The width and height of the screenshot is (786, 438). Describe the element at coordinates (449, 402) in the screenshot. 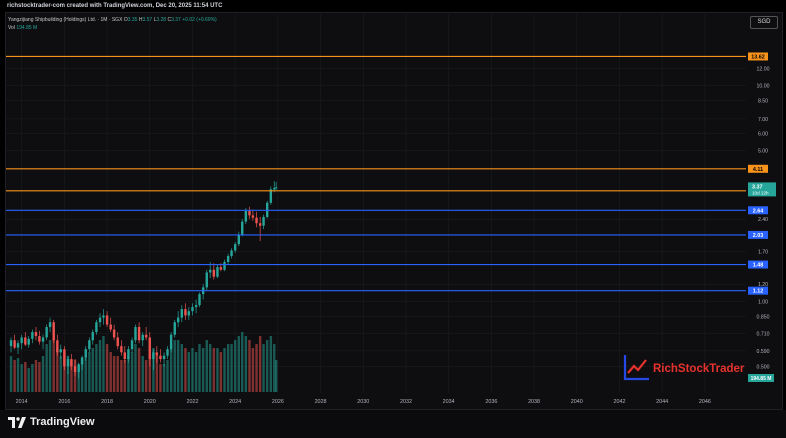

I see `x-tick-label: 2034` at that location.